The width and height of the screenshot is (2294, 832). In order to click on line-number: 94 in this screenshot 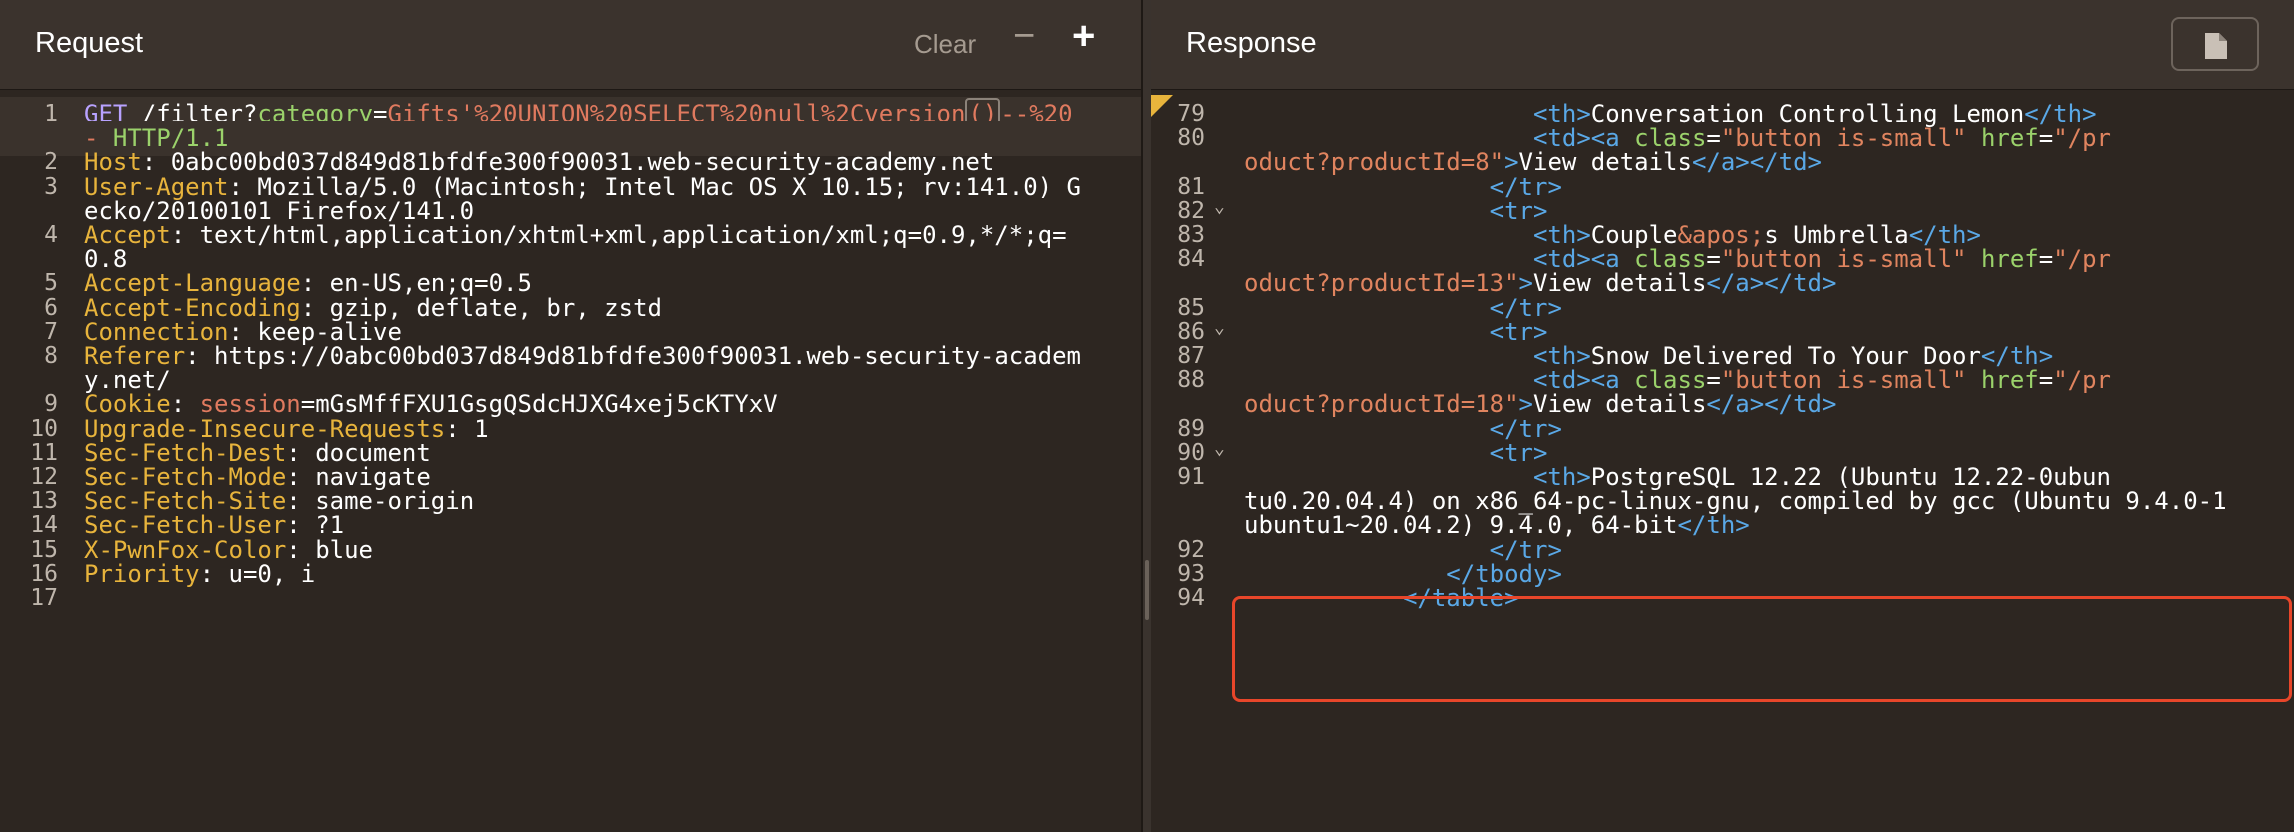, I will do `click(1191, 598)`.